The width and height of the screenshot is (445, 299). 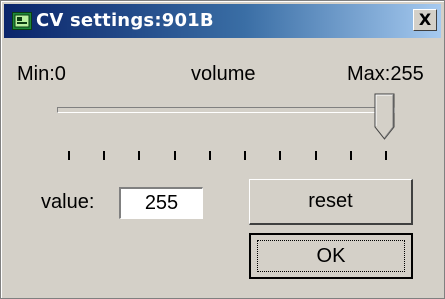 What do you see at coordinates (161, 203) in the screenshot?
I see `value-input: 255` at bounding box center [161, 203].